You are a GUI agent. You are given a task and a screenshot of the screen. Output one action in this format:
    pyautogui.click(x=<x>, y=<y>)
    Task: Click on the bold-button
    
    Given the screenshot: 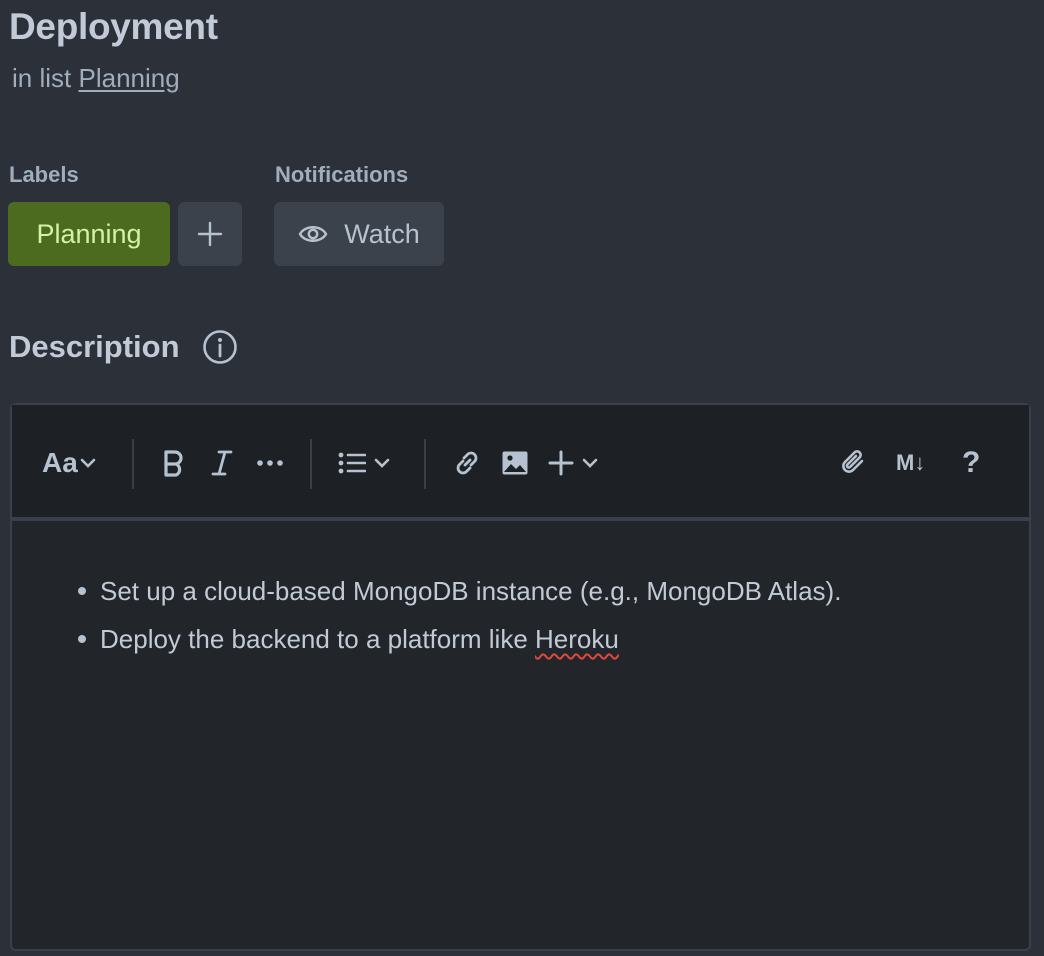 What is the action you would take?
    pyautogui.click(x=174, y=463)
    